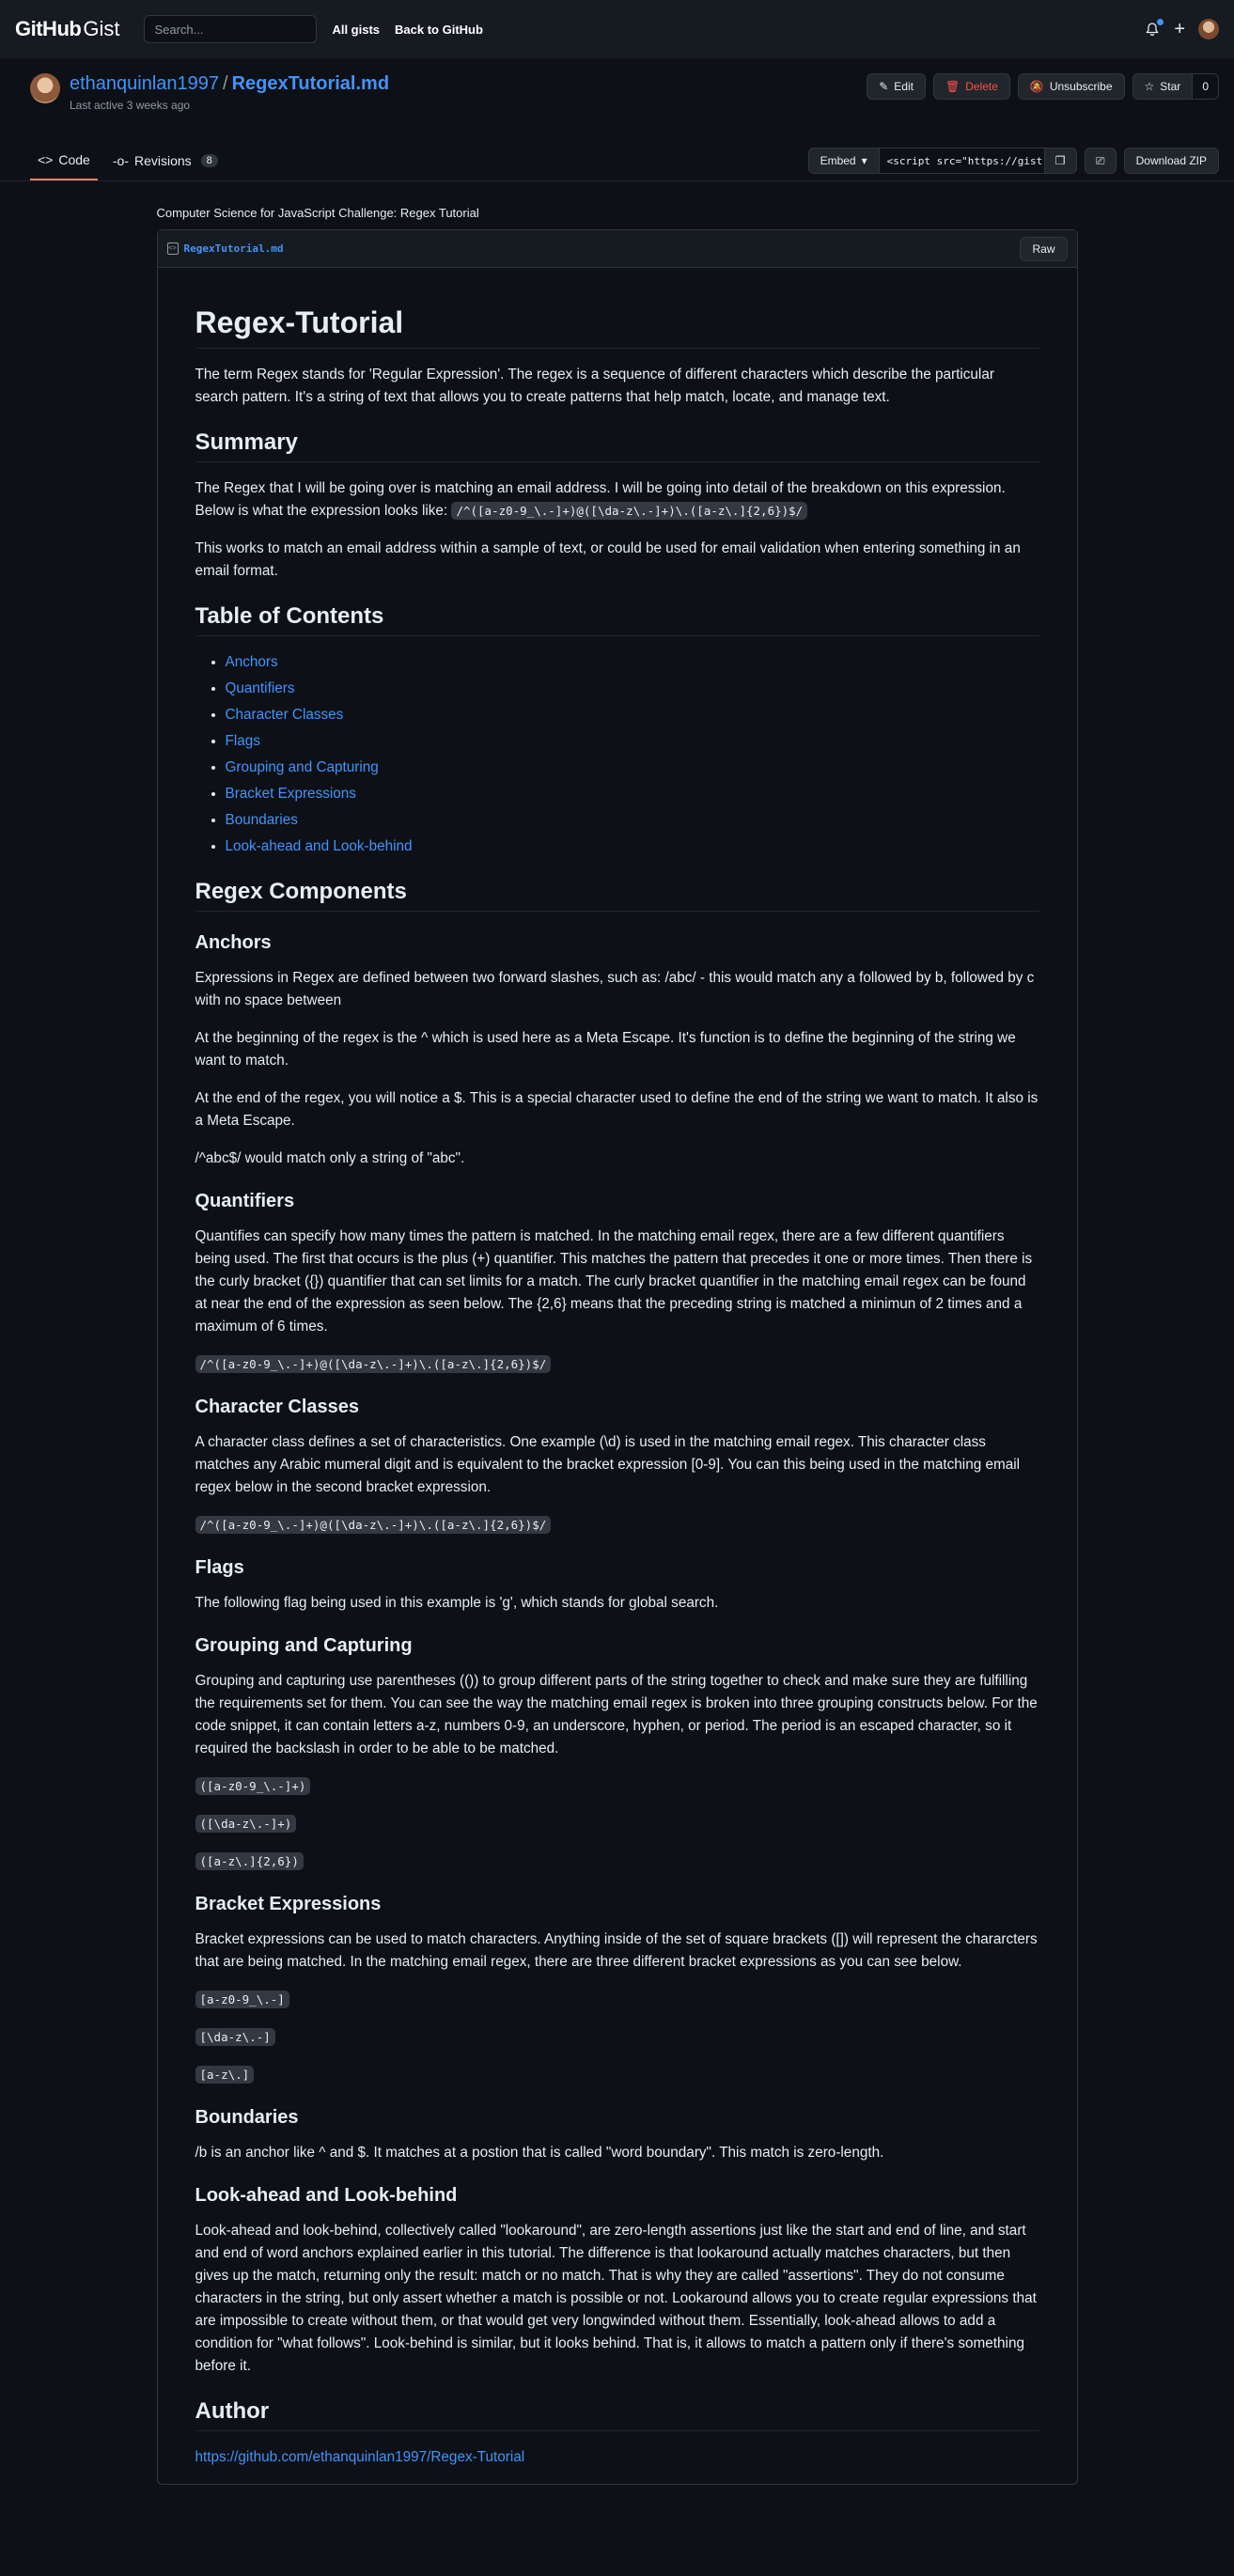 The height and width of the screenshot is (2576, 1234). Describe the element at coordinates (632, 820) in the screenshot. I see `toc-item: Boundaries` at that location.